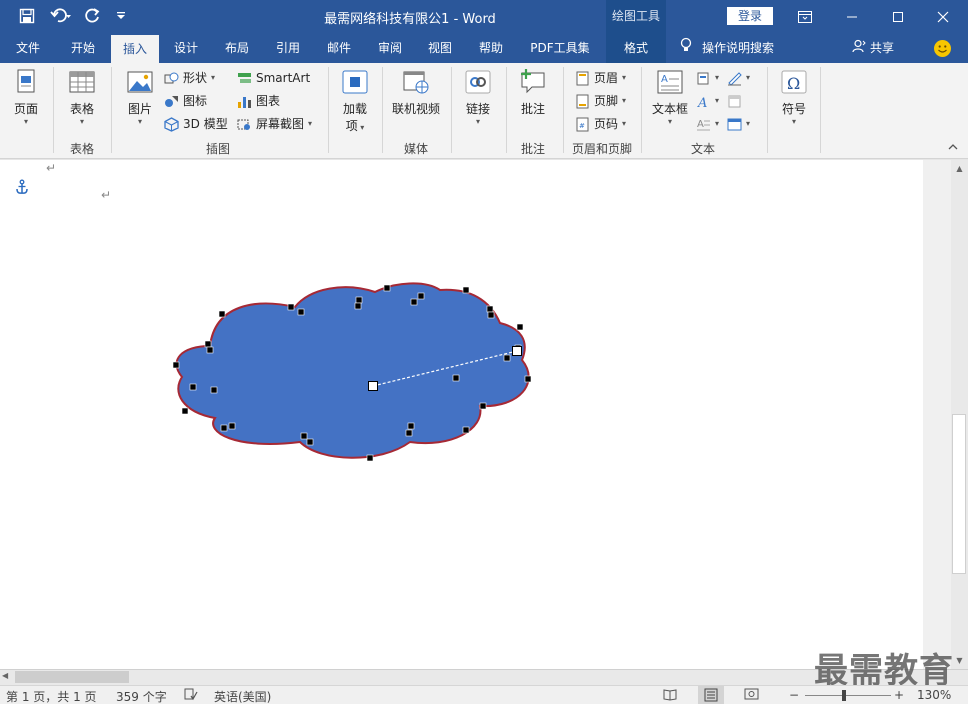  Describe the element at coordinates (934, 695) in the screenshot. I see `zoom-level: 130%` at that location.